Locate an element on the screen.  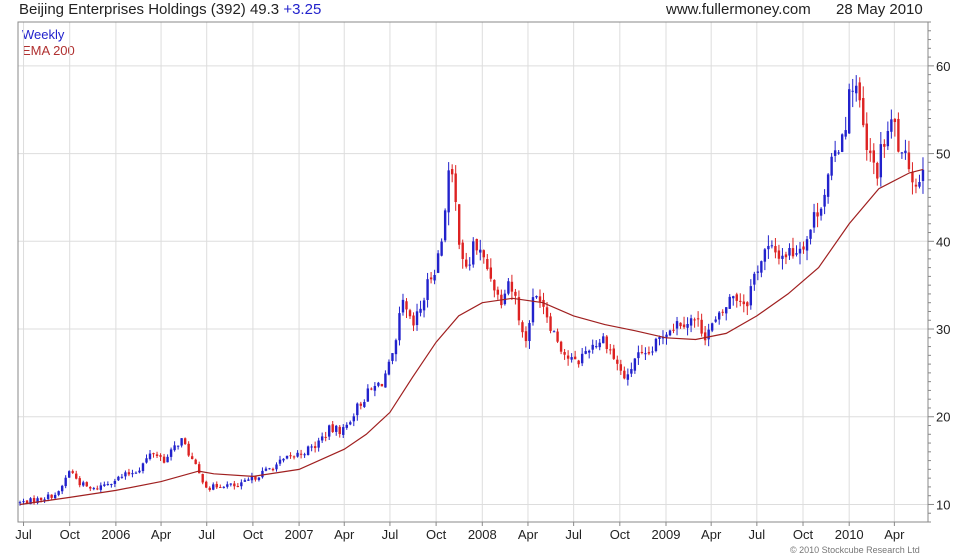
x-tick-label: 2010 is located at coordinates (849, 534).